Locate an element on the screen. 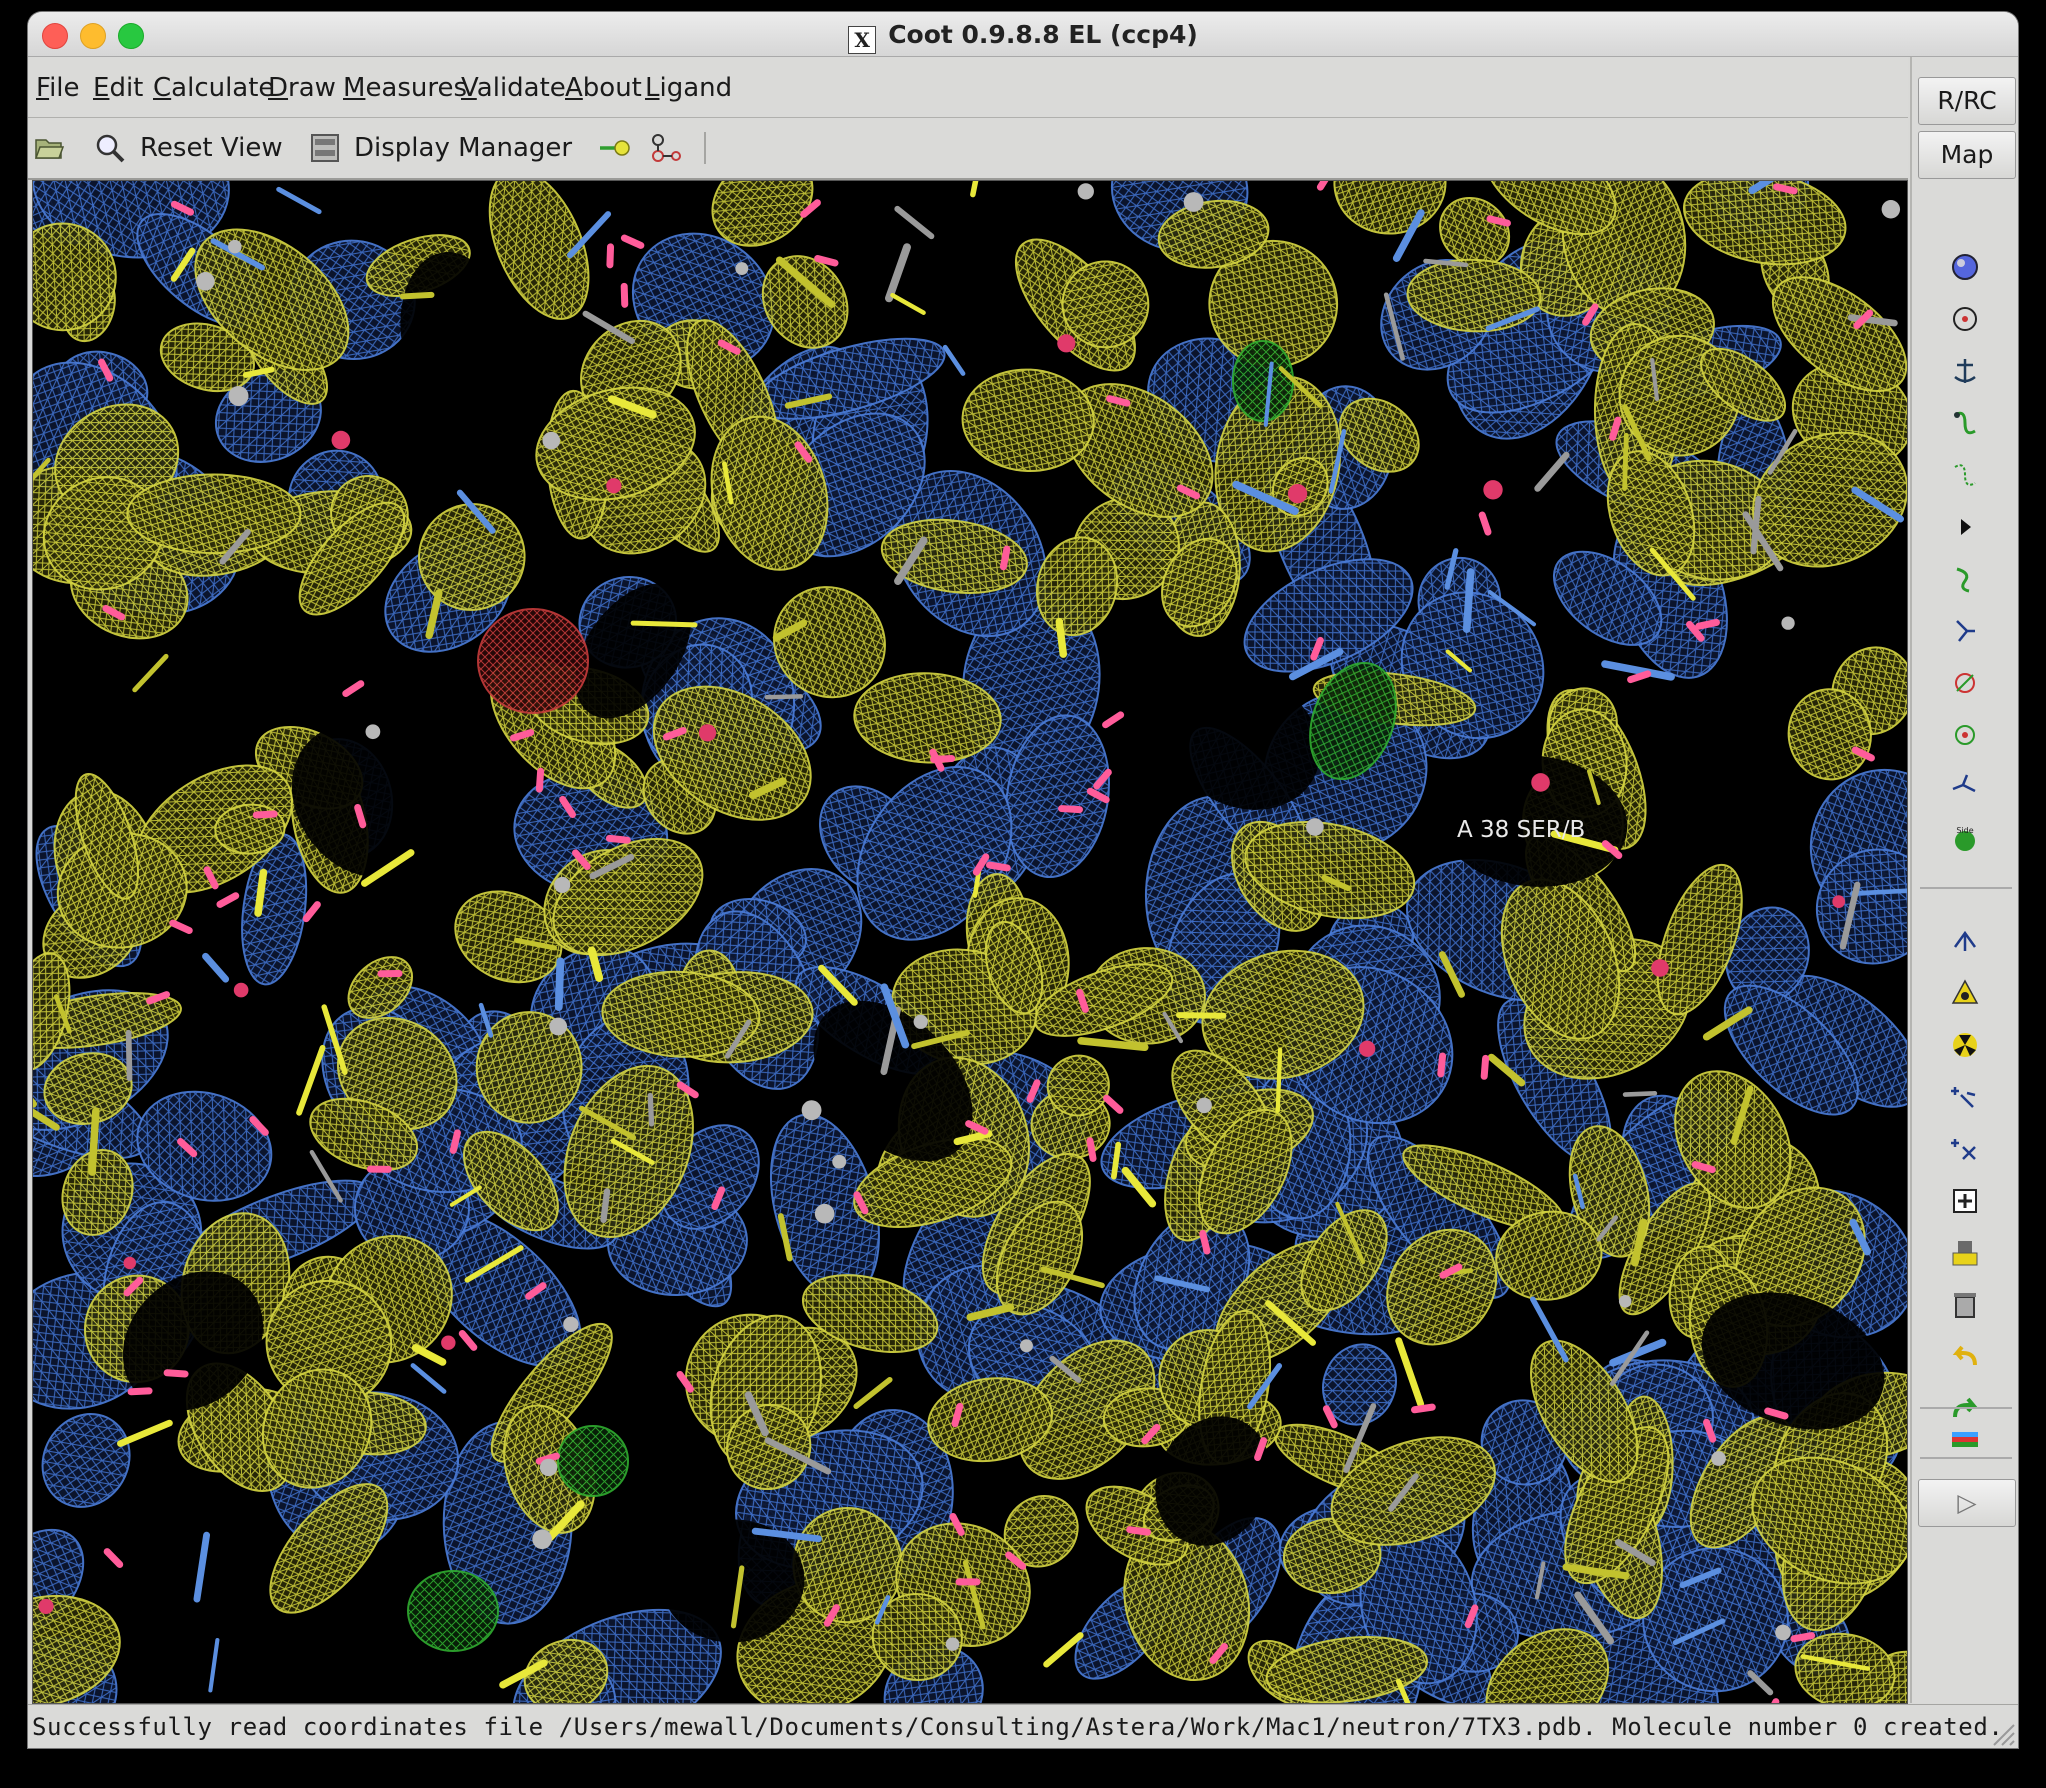 Image resolution: width=2046 pixels, height=1788 pixels. menu-file: File is located at coordinates (58, 88).